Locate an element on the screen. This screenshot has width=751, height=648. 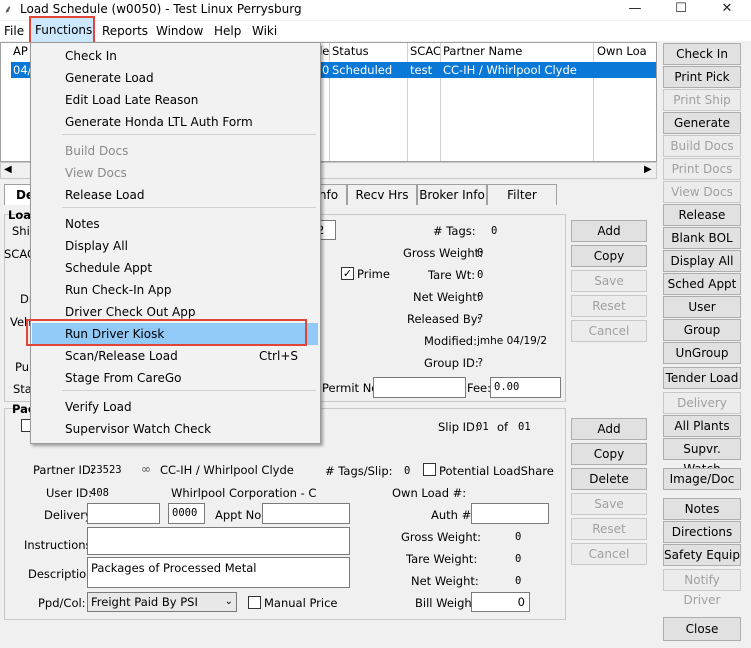
col-header-own-load: Own Loa is located at coordinates (622, 51).